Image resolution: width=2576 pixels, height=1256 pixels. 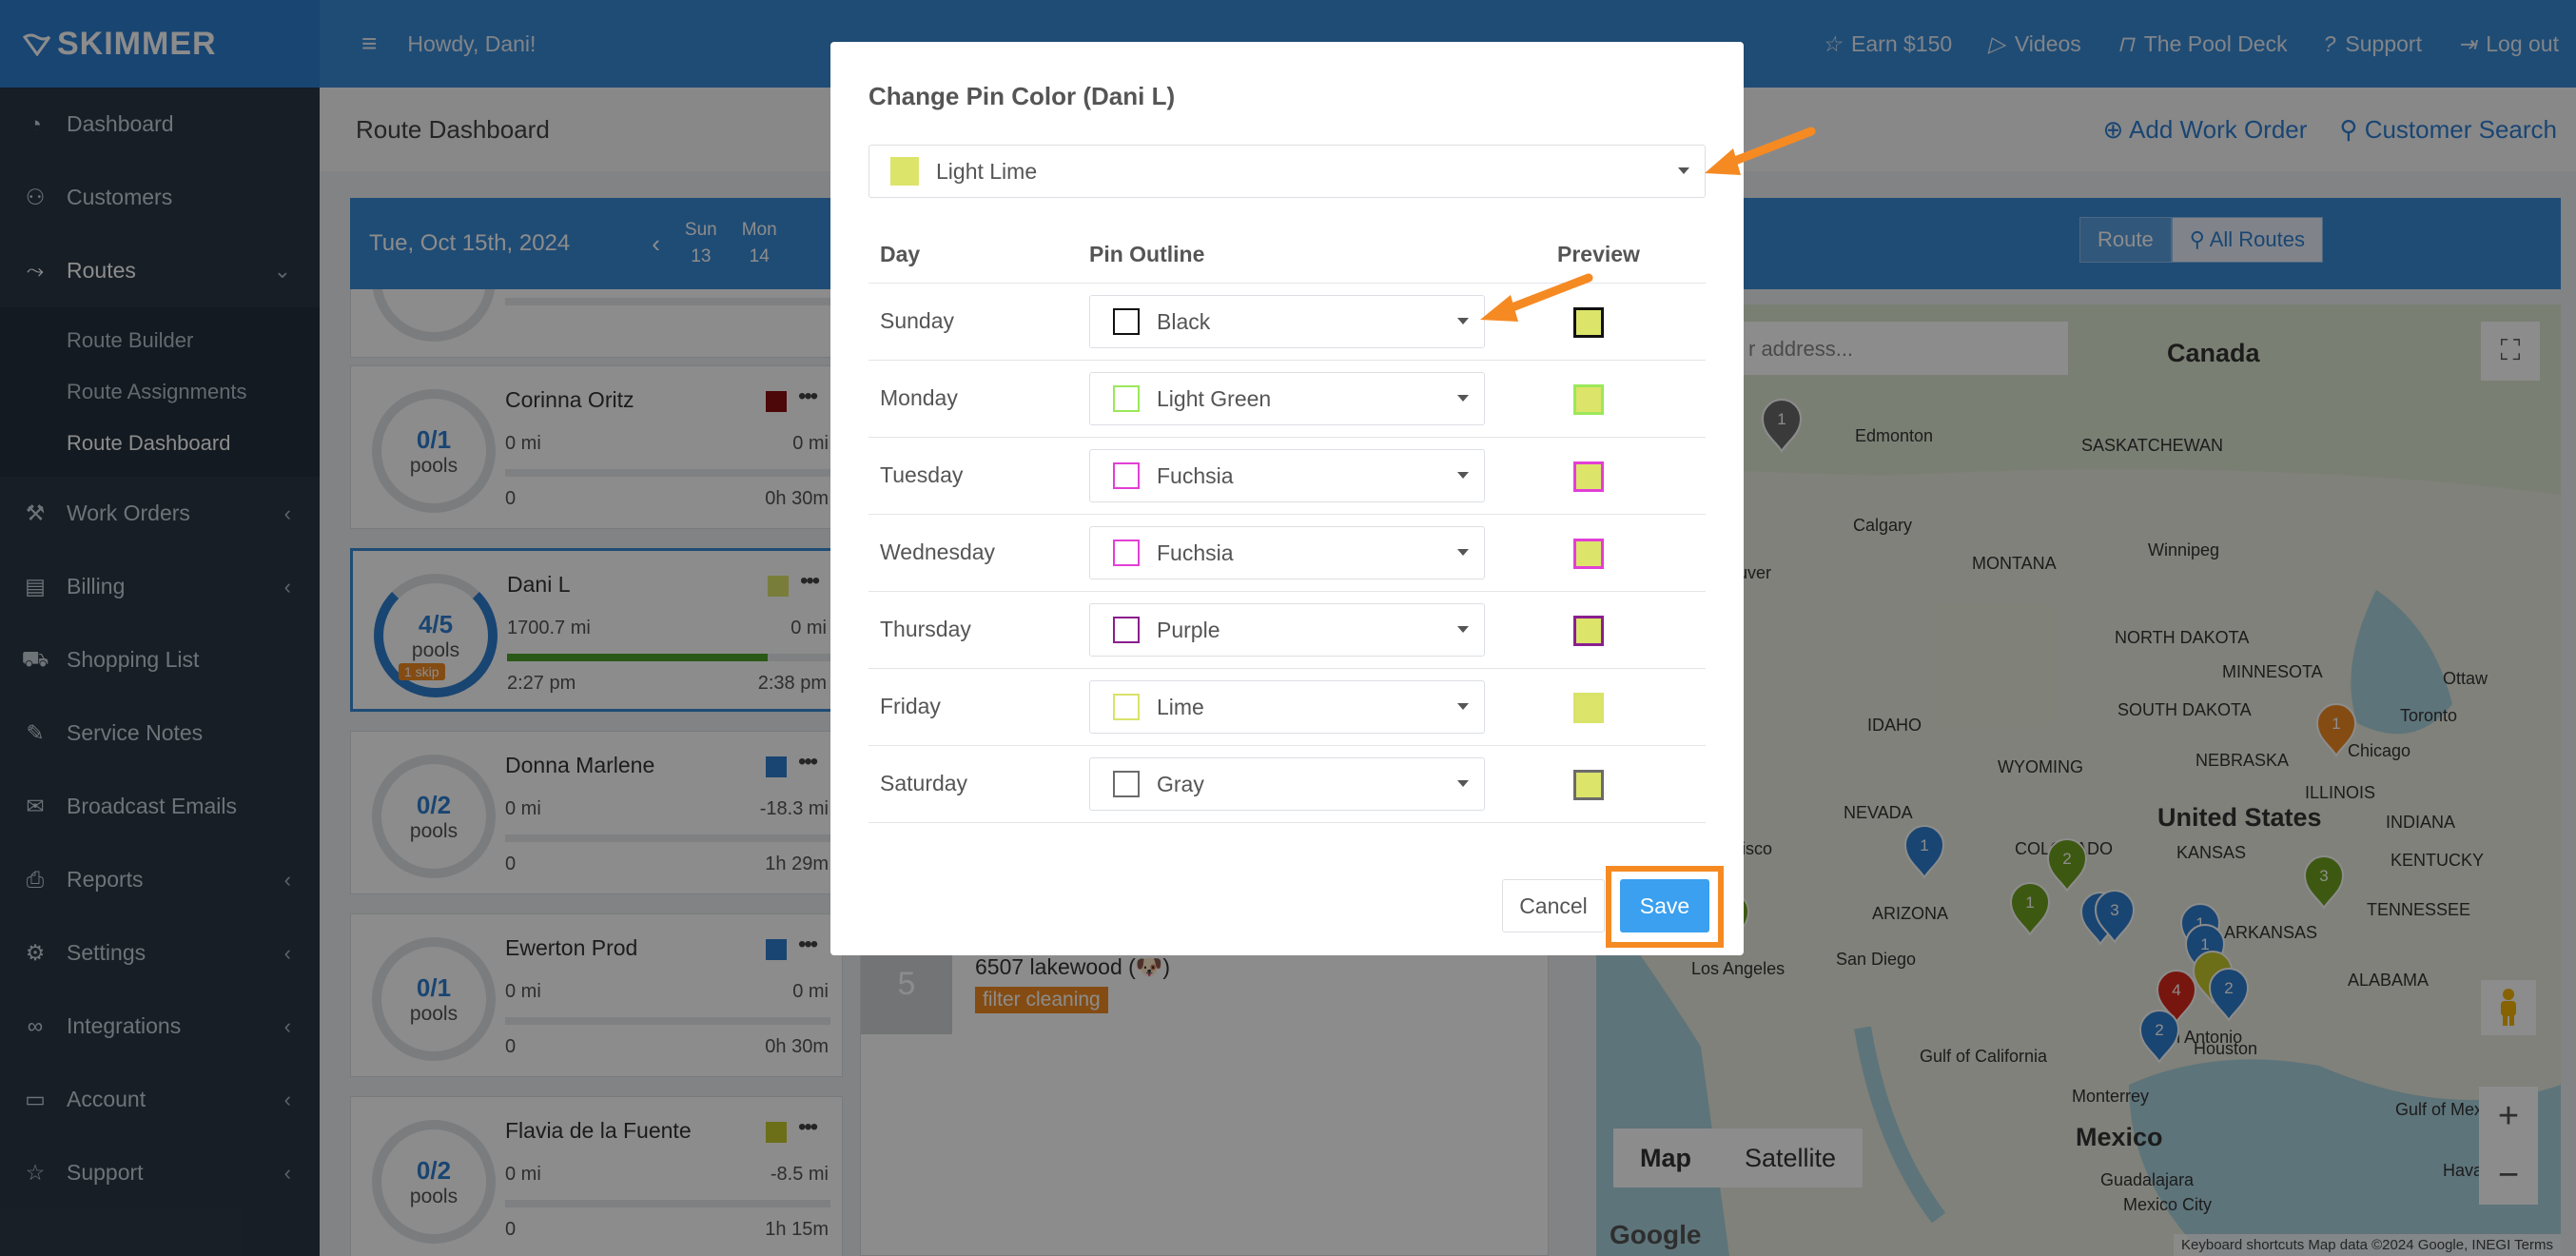 What do you see at coordinates (910, 706) in the screenshot?
I see `day-label: Friday` at bounding box center [910, 706].